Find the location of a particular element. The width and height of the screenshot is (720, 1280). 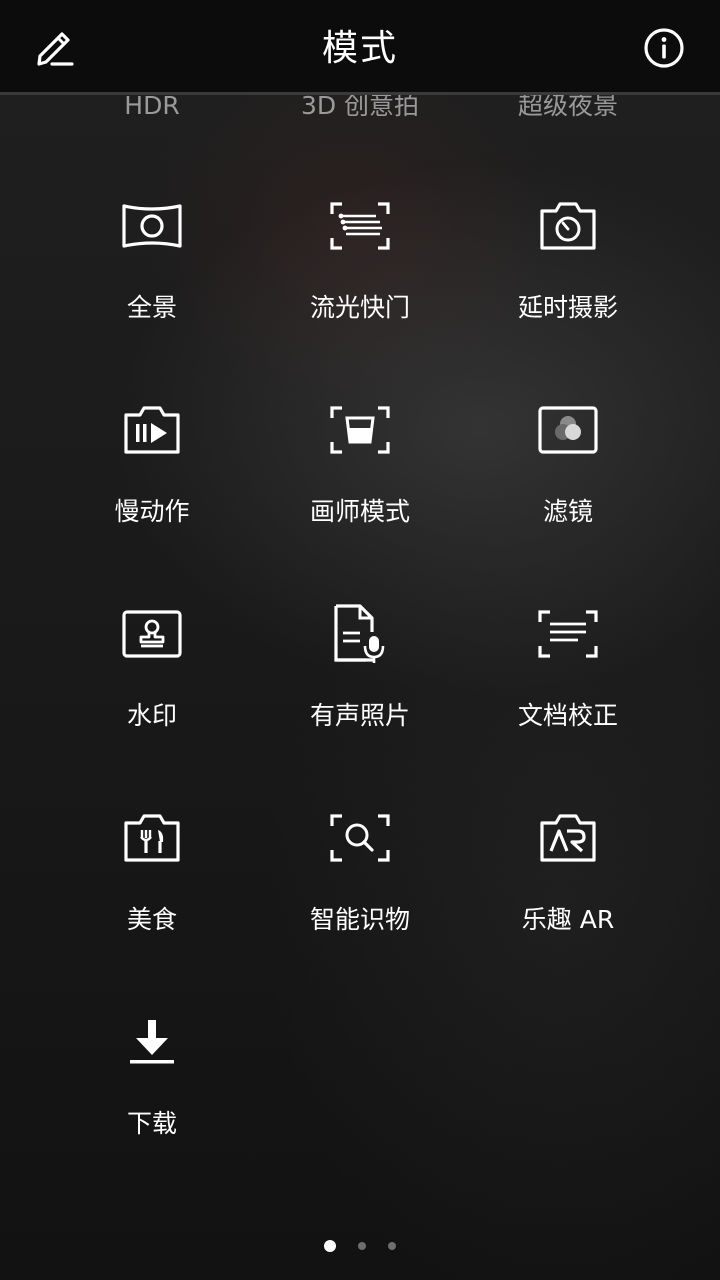

time-lapse-icon is located at coordinates (568, 226).